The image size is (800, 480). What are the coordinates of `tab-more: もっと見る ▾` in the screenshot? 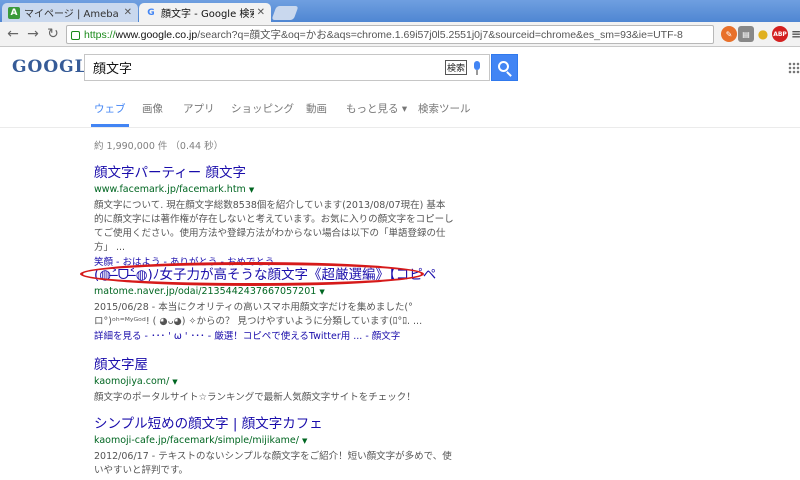 It's located at (376, 108).